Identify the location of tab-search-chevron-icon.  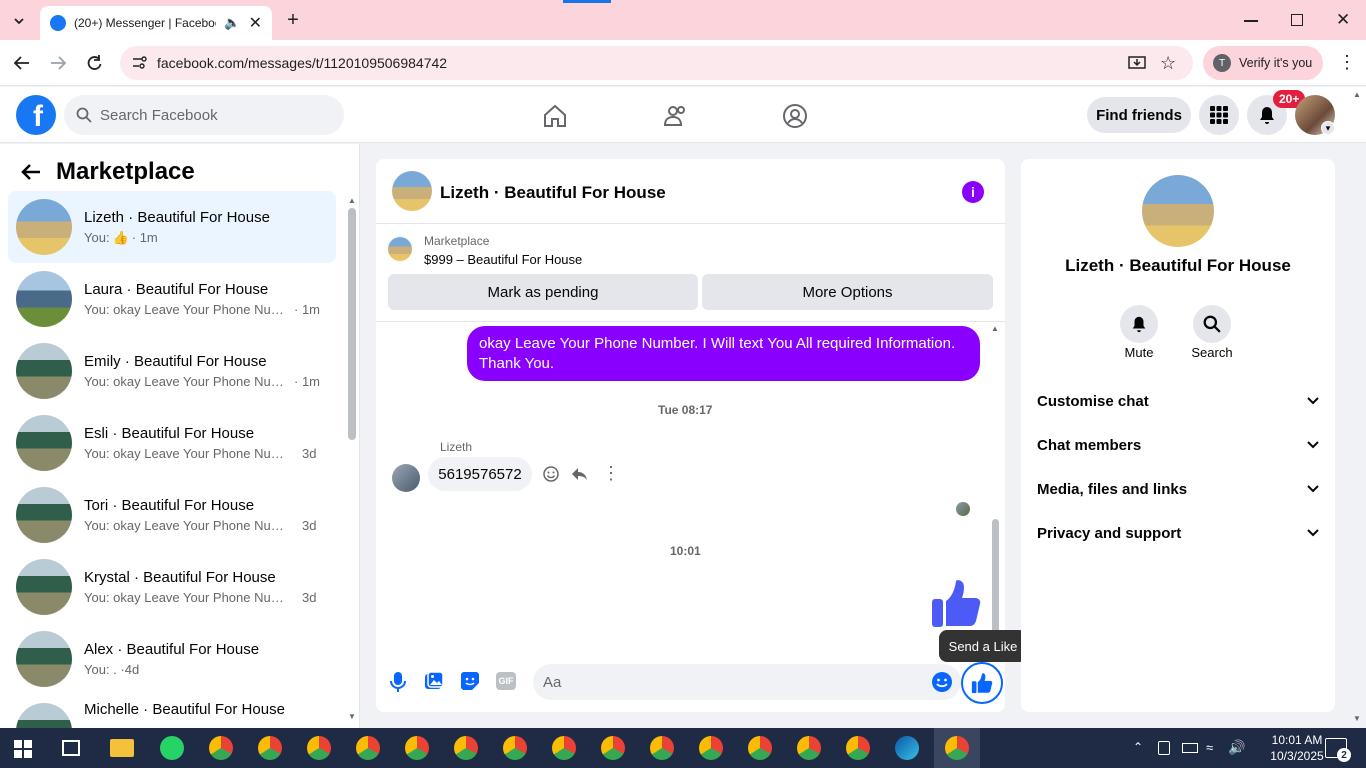
(19, 21).